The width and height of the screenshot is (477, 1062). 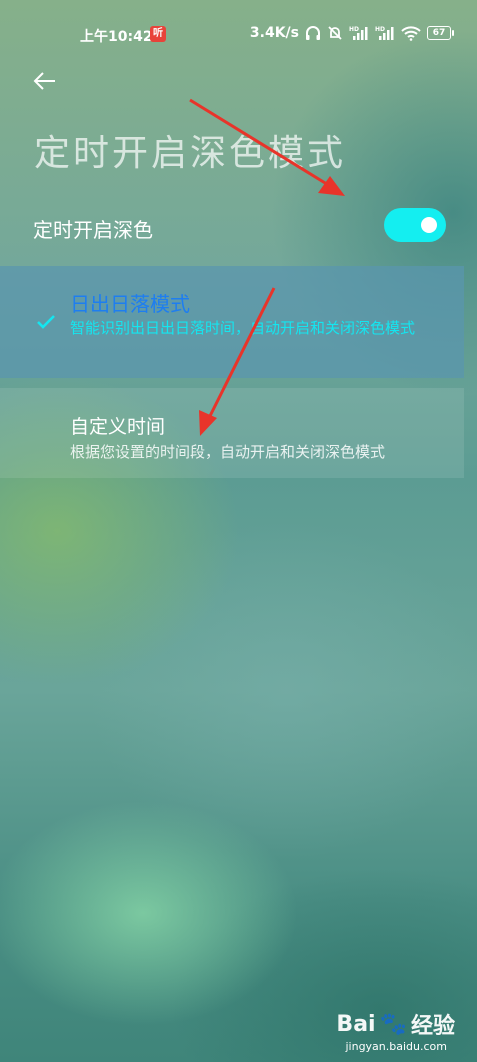 What do you see at coordinates (243, 328) in the screenshot?
I see `option-sunrise-sunset-subtitle: 智能识别出日出日落时间，自动开启和关闭深色模式` at bounding box center [243, 328].